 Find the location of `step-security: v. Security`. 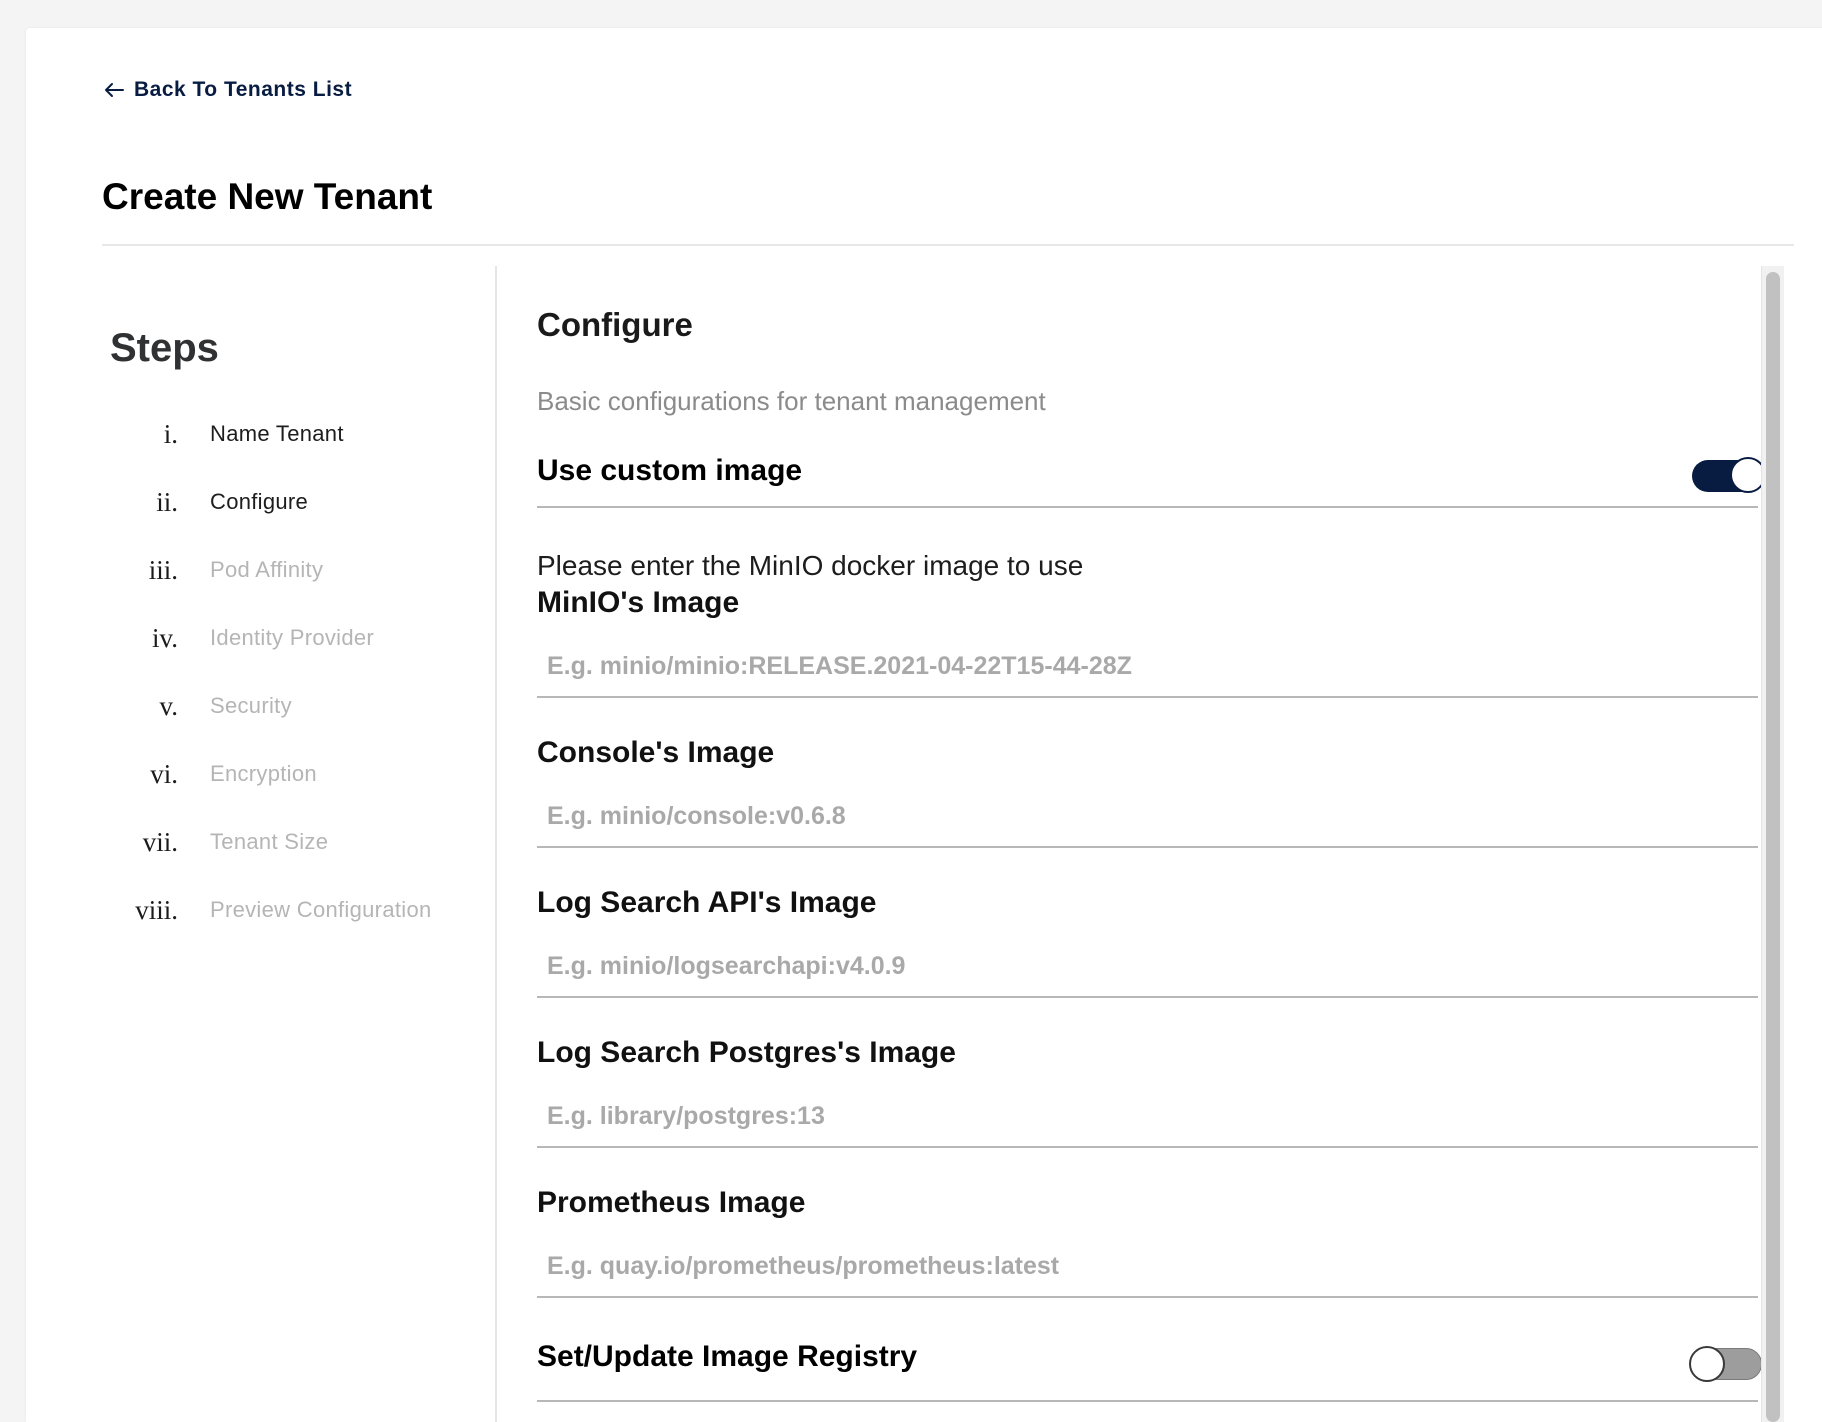

step-security: v. Security is located at coordinates (292, 706).